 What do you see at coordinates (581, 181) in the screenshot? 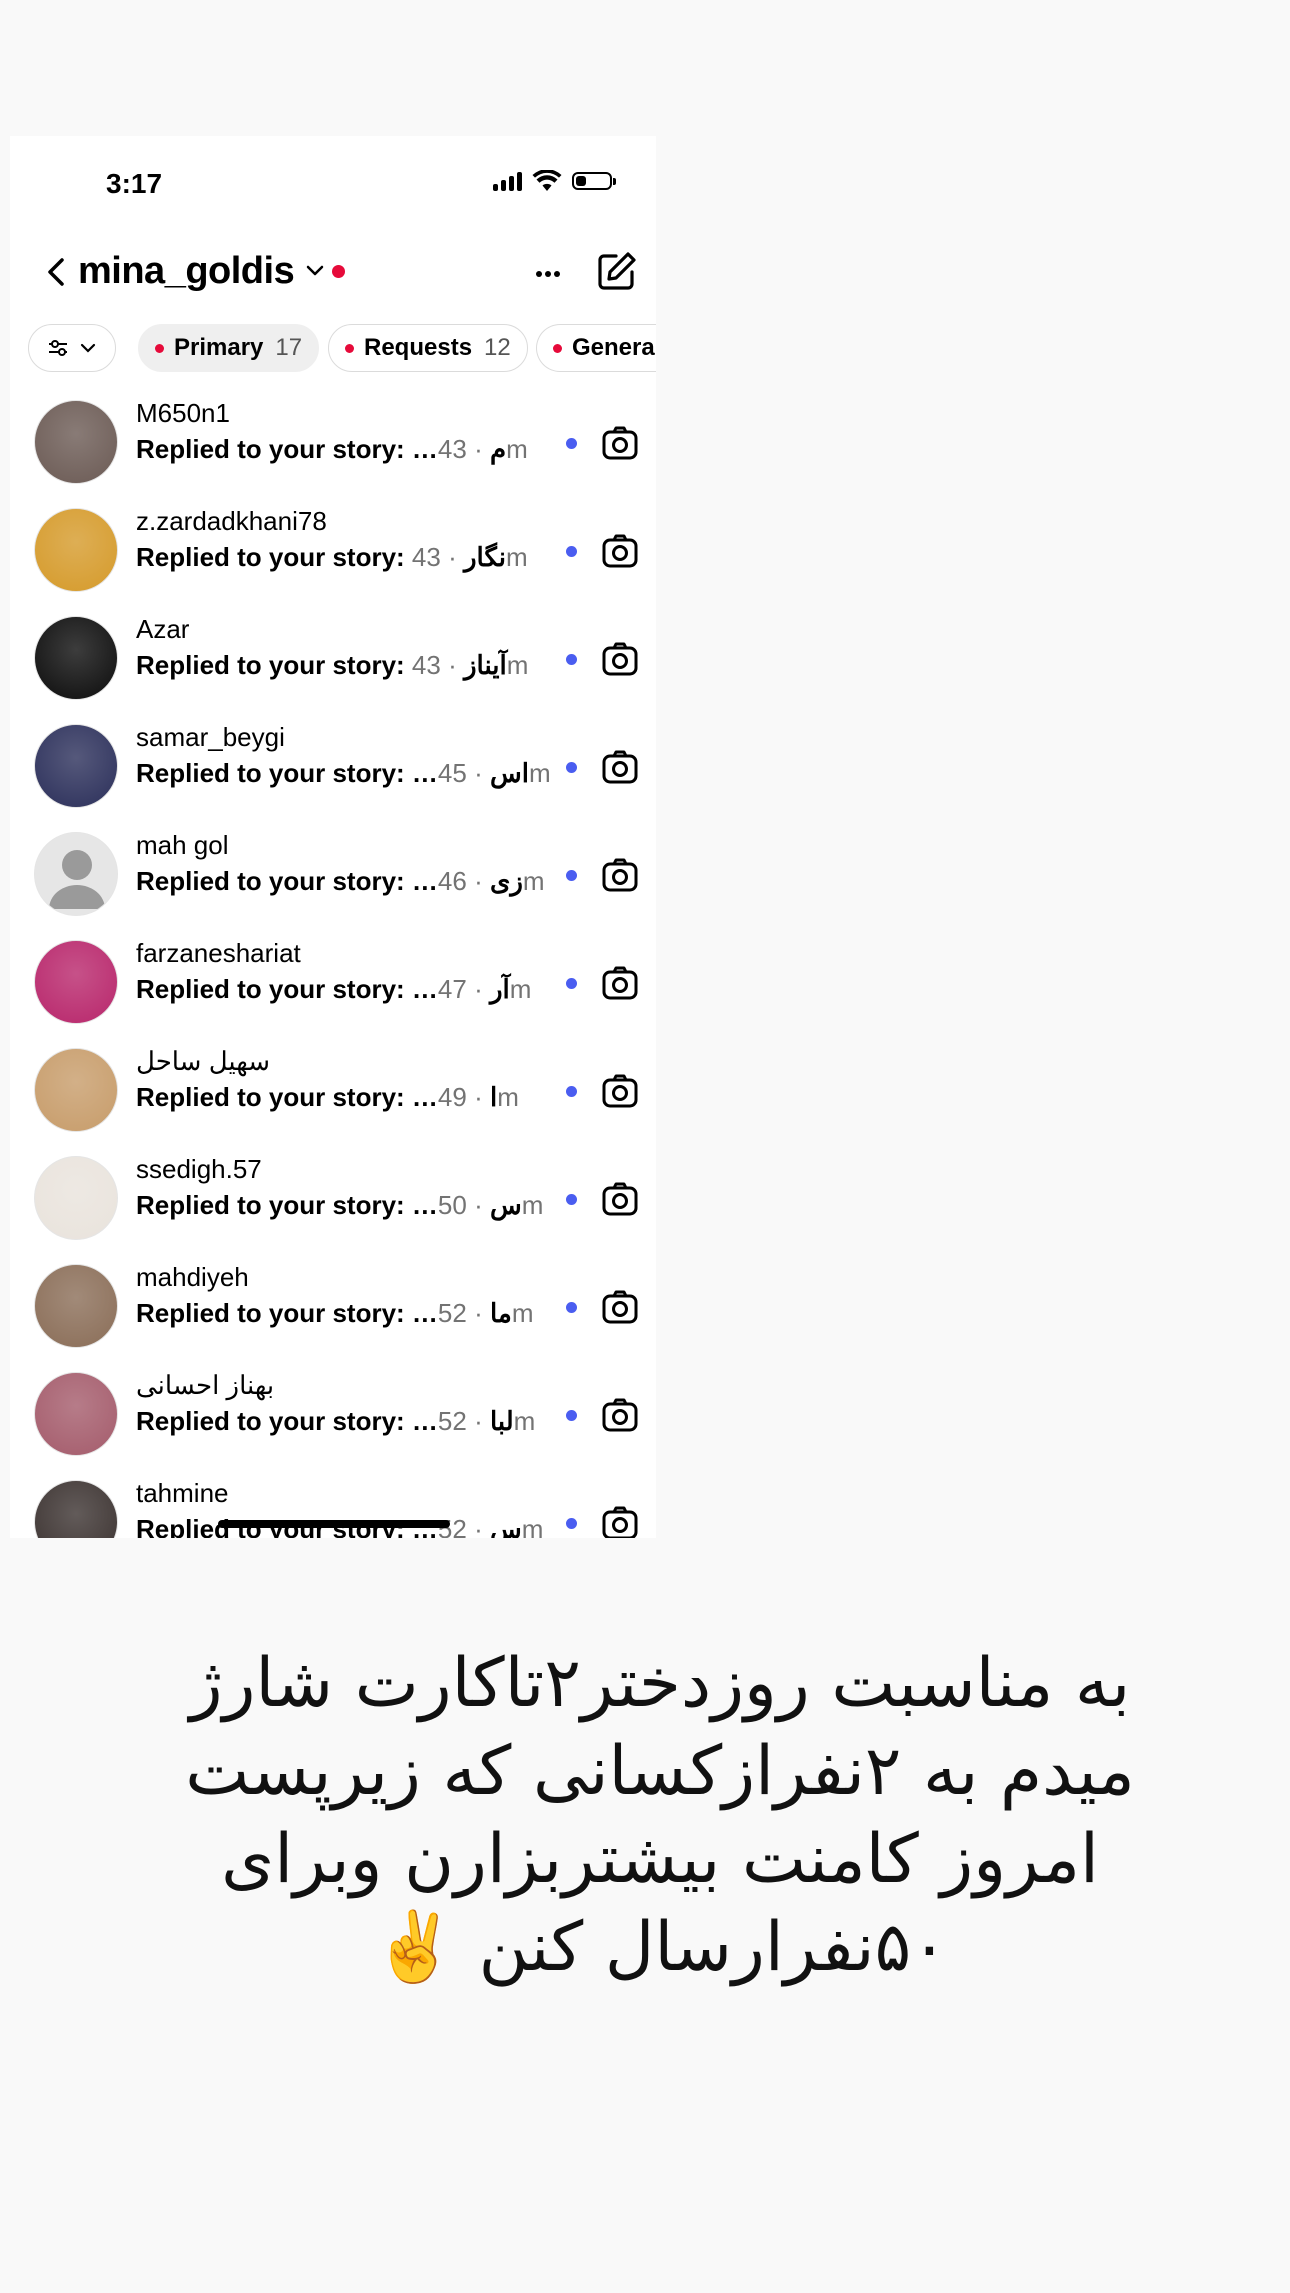
I see `battery-level` at bounding box center [581, 181].